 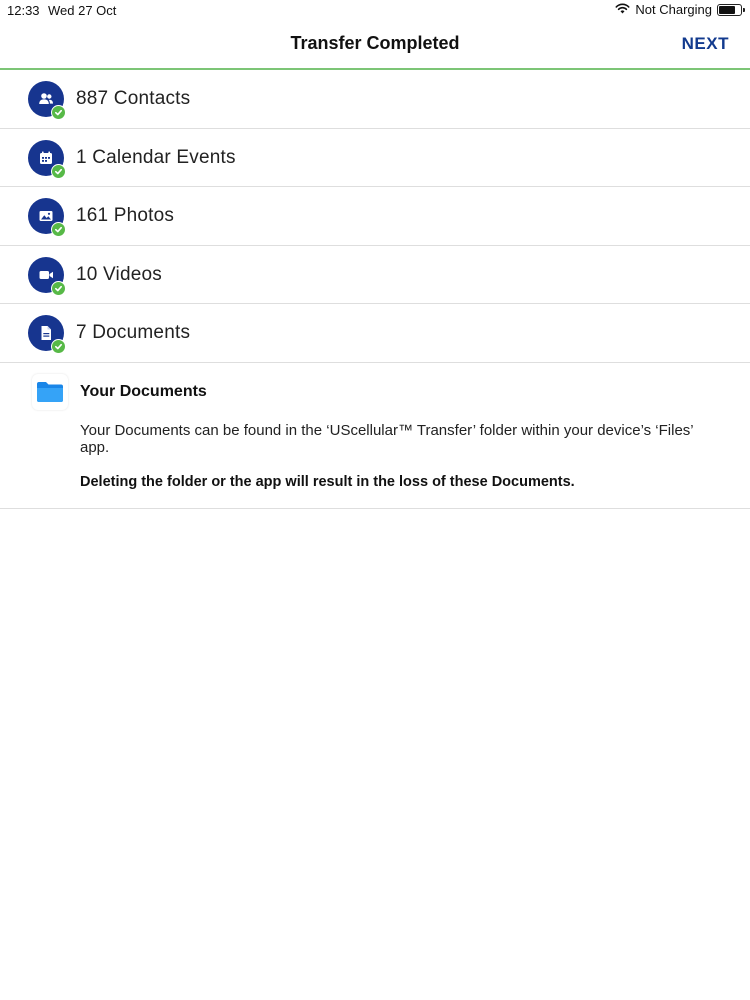 I want to click on status-right: Not Charging, so click(x=680, y=9).